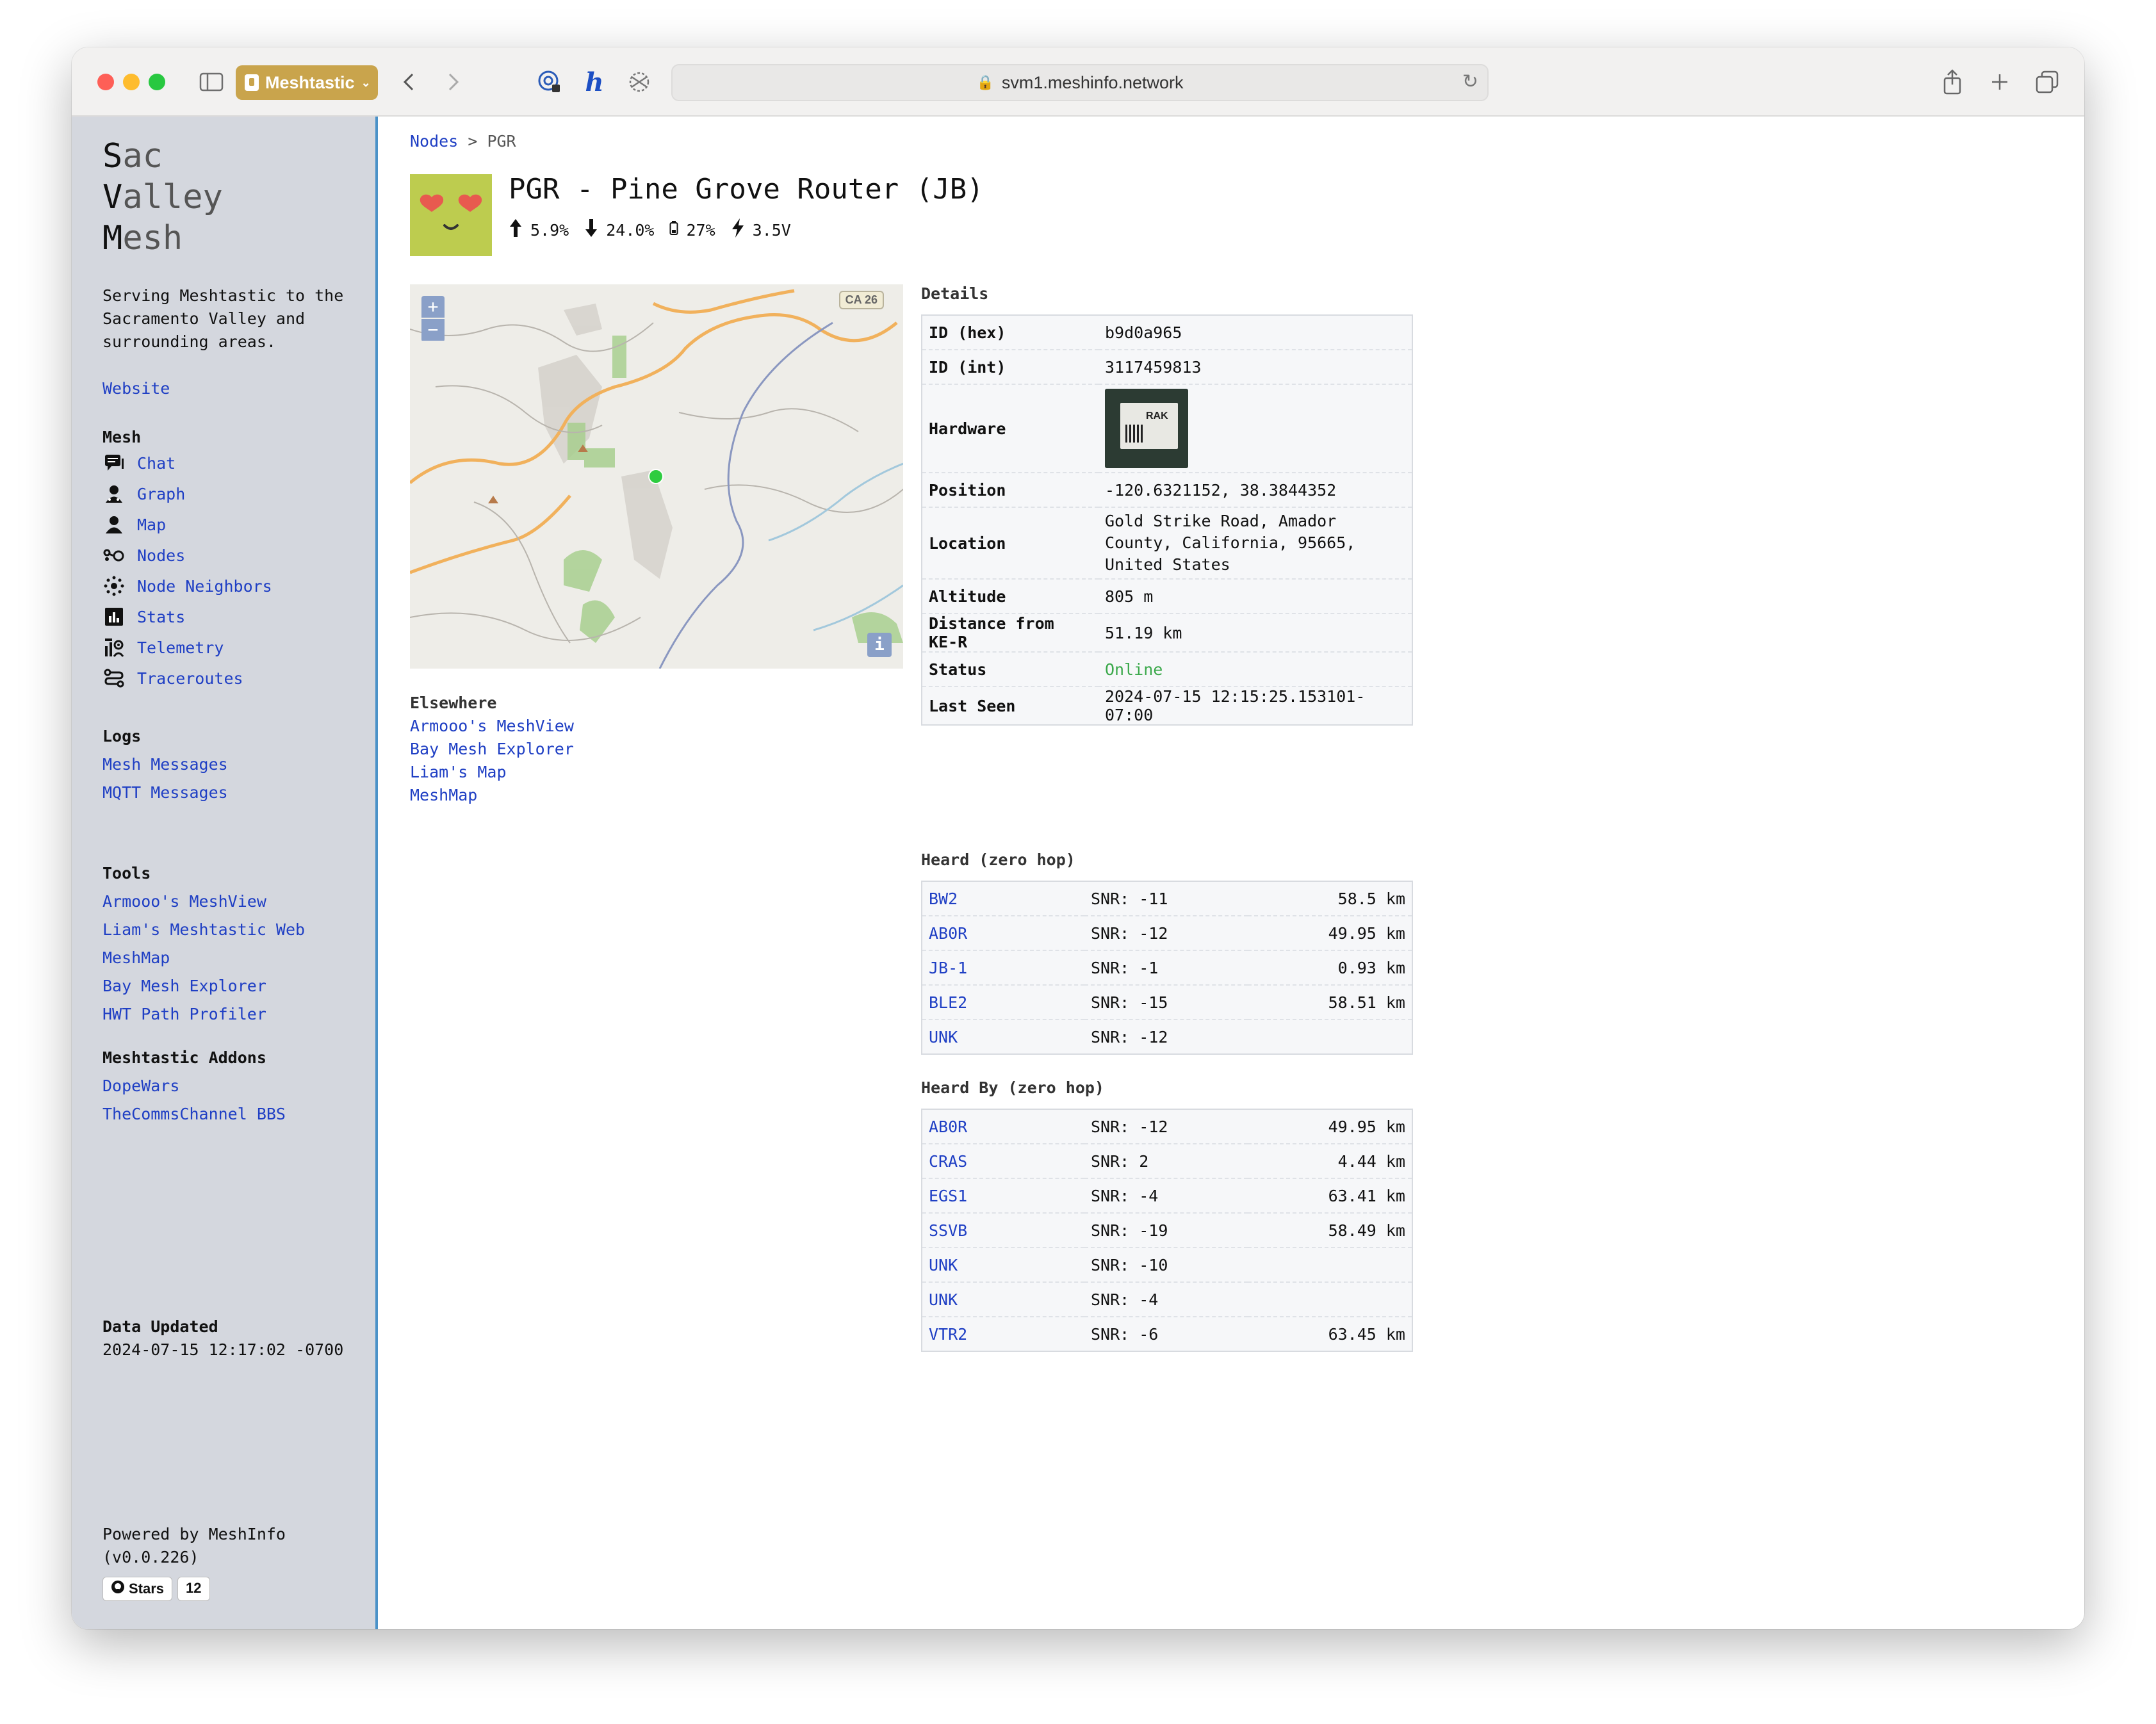  Describe the element at coordinates (187, 524) in the screenshot. I see `sidebar-item-map: Map` at that location.